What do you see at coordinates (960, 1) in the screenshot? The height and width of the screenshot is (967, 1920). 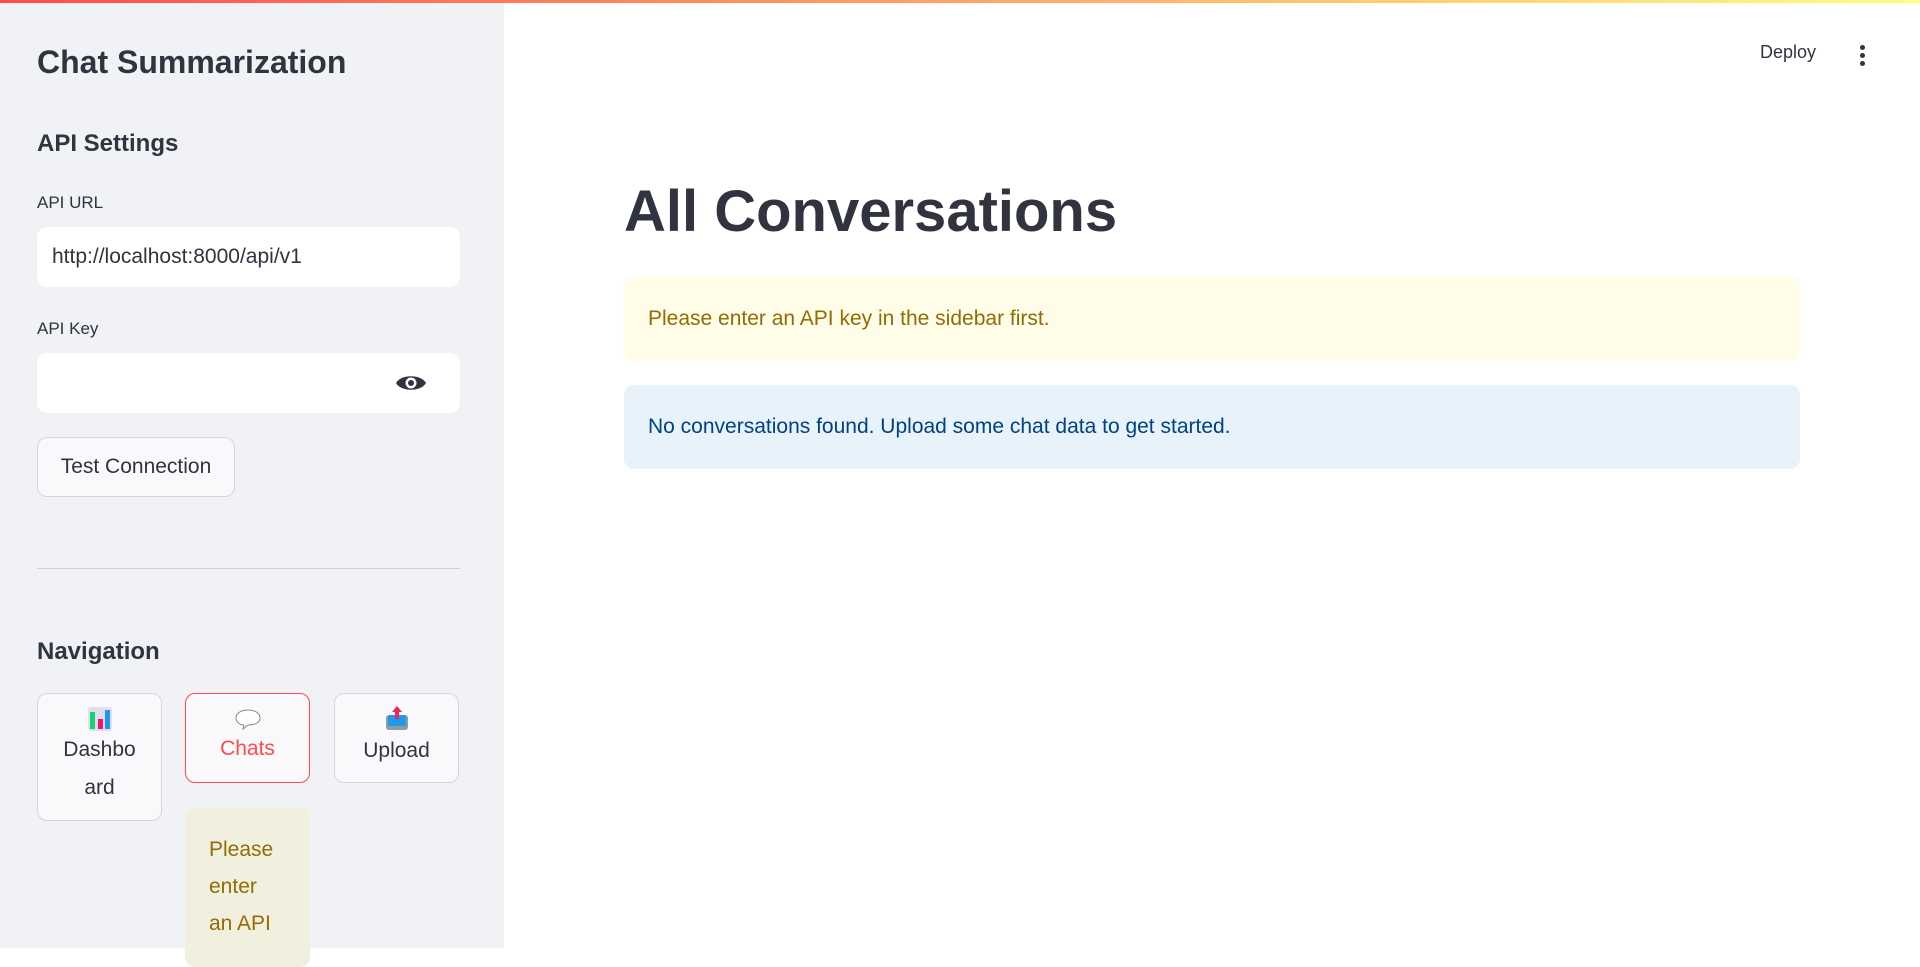 I see `top-decoration-bar` at bounding box center [960, 1].